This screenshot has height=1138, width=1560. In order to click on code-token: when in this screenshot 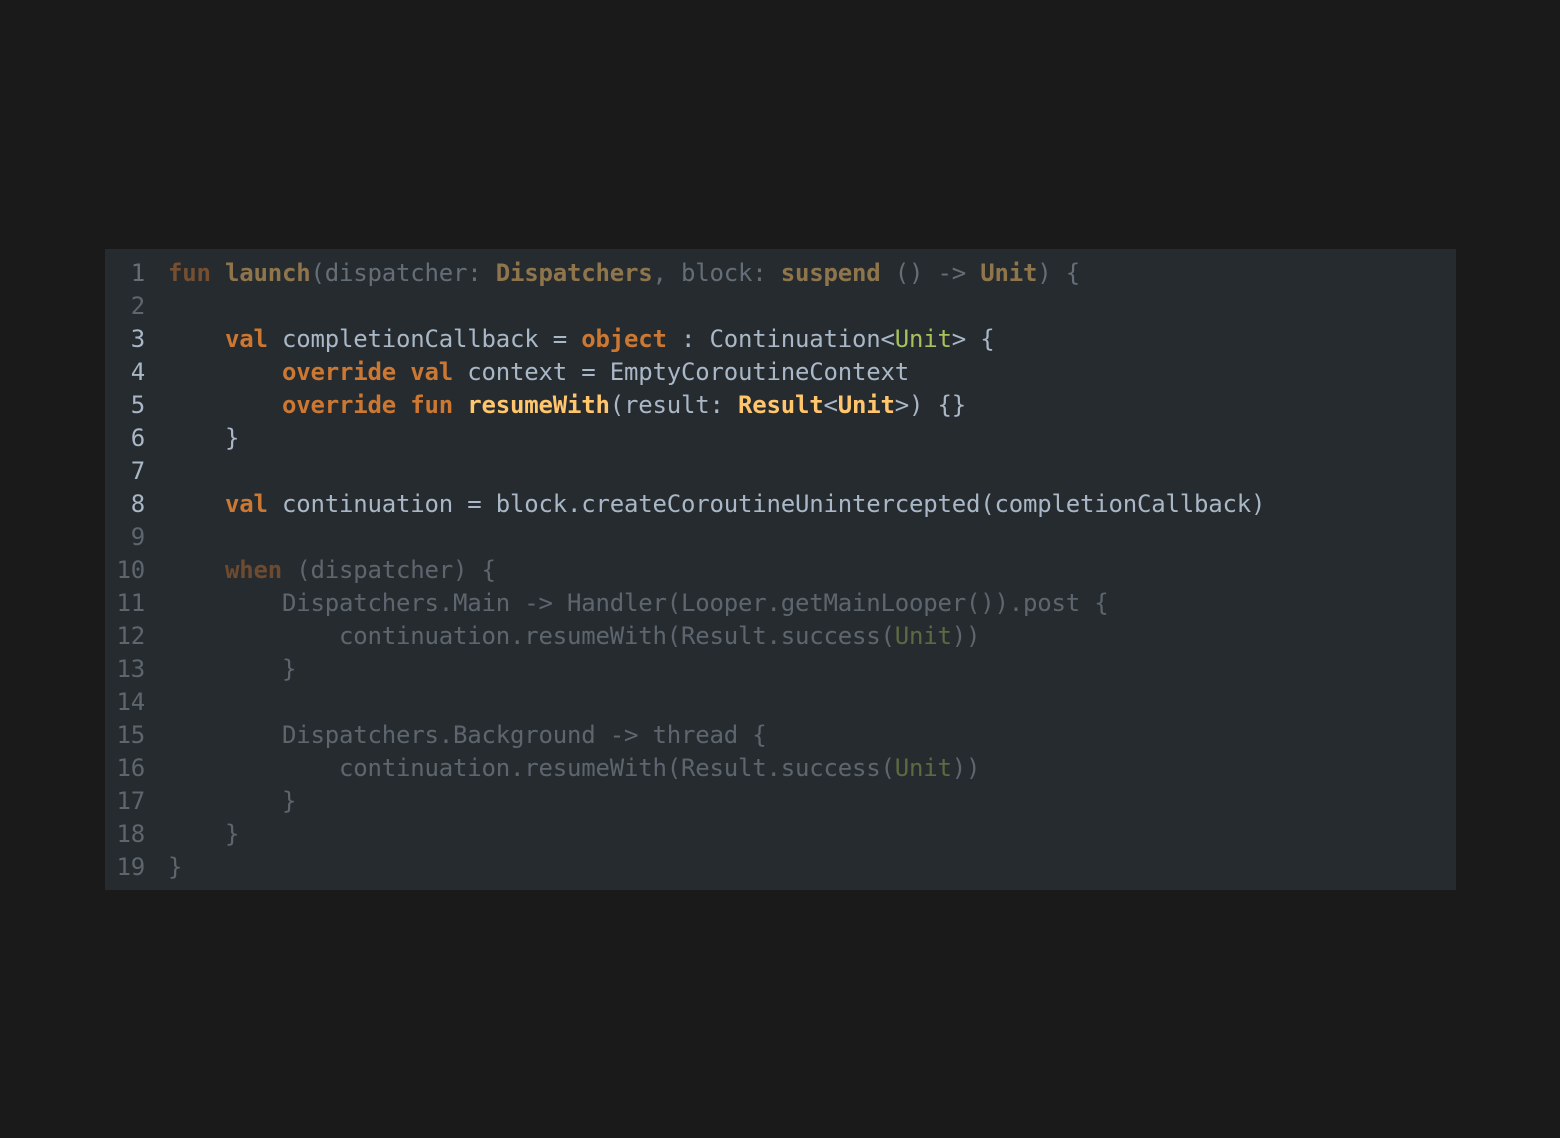, I will do `click(253, 570)`.